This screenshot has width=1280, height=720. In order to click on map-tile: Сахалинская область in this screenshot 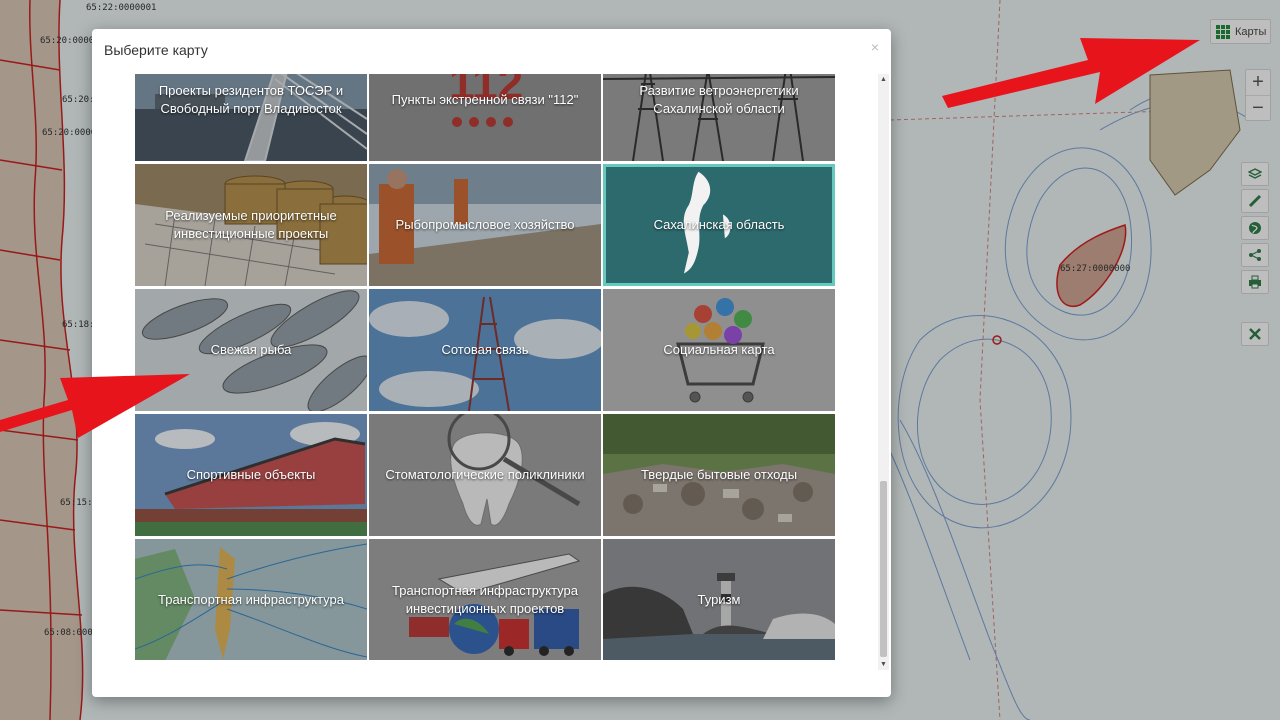, I will do `click(719, 225)`.